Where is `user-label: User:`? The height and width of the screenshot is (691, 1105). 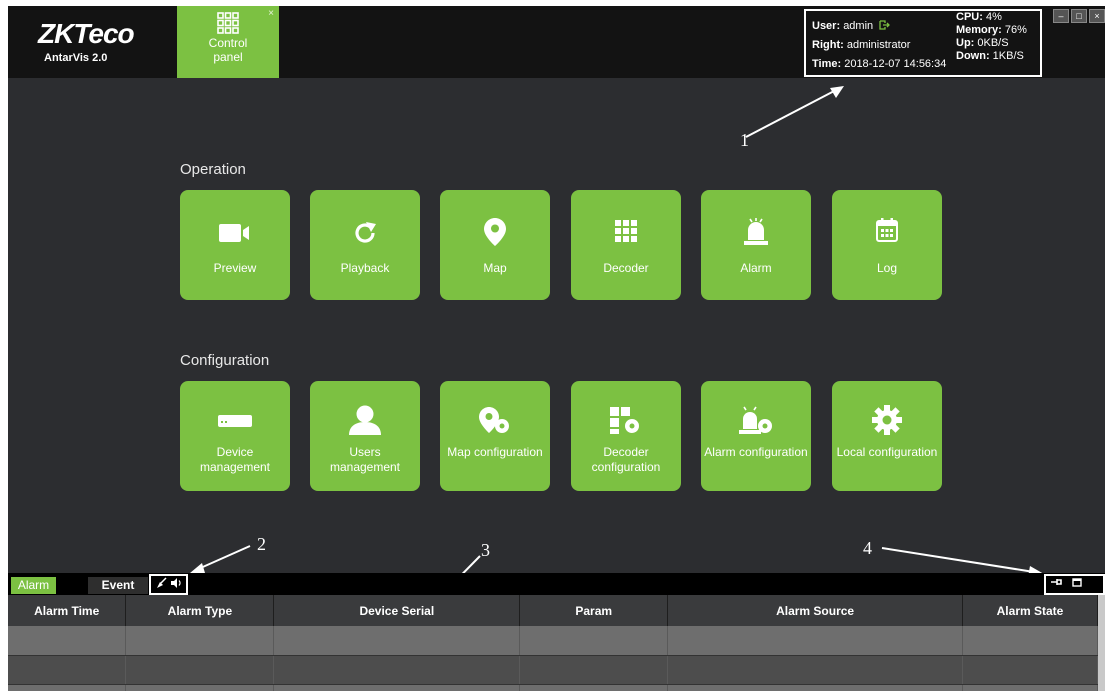
user-label: User: is located at coordinates (826, 26).